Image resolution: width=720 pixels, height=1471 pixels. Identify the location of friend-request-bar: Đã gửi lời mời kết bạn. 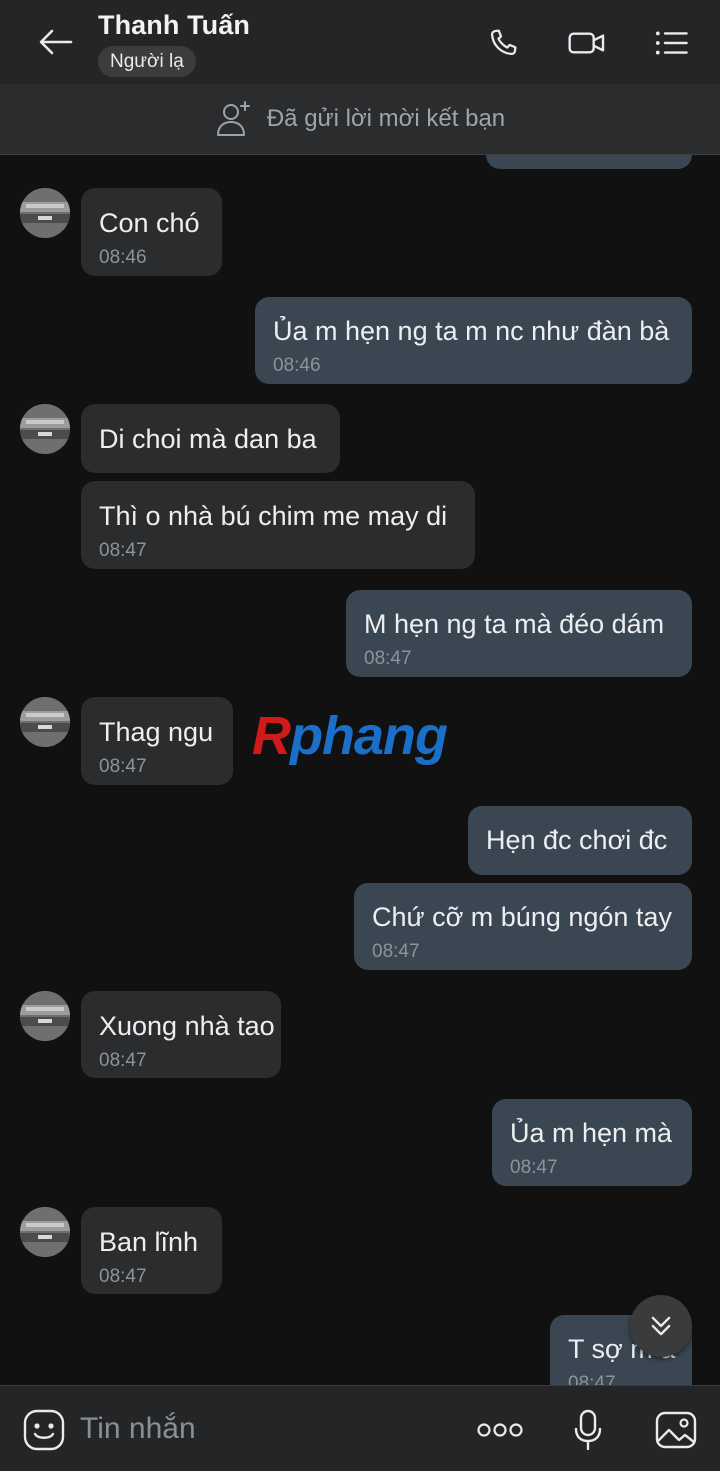
(360, 119).